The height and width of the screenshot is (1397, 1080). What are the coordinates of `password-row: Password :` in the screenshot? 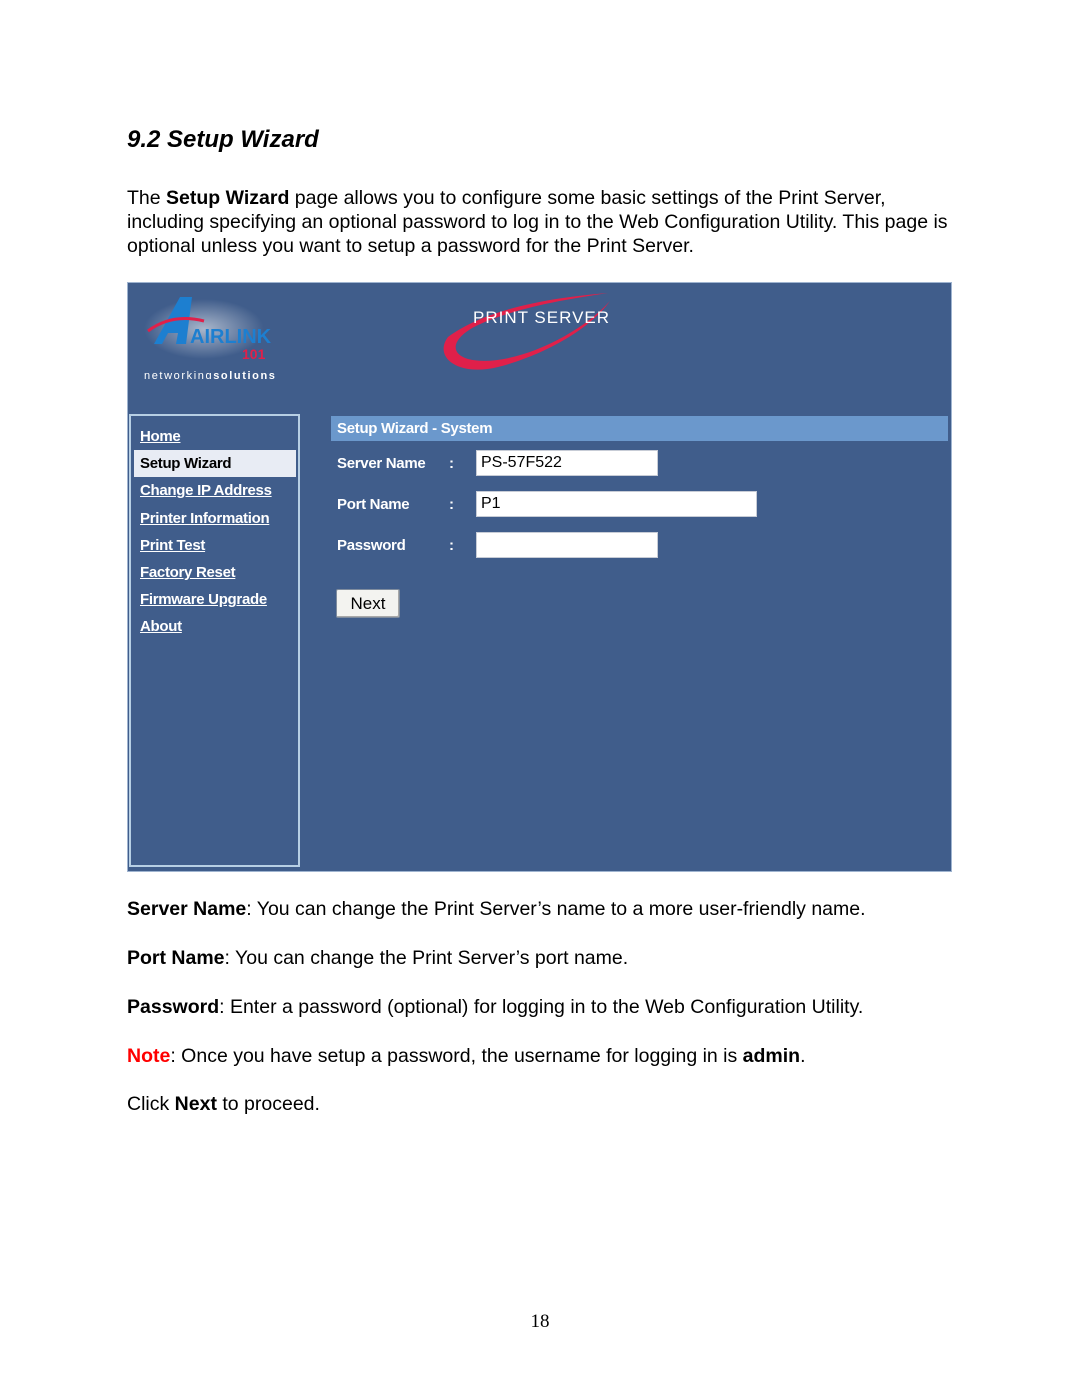 It's located at (497, 545).